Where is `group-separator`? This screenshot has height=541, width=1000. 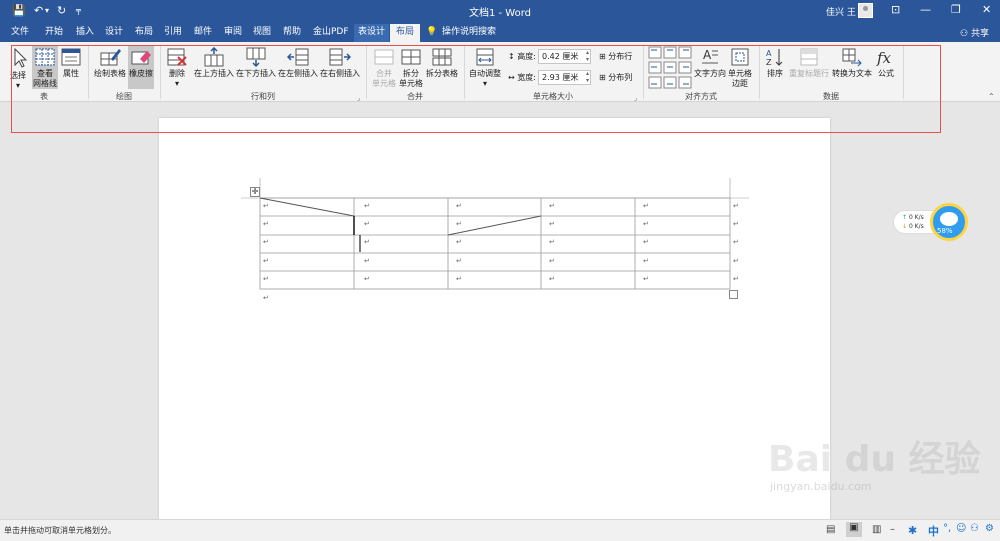
group-separator is located at coordinates (903, 72).